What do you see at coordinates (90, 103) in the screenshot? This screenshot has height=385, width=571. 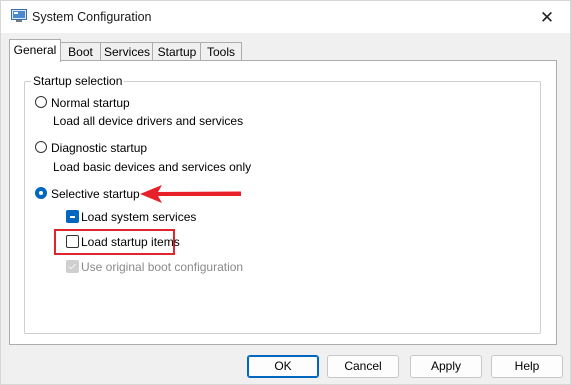 I see `normal-startup-label: Normal startup` at bounding box center [90, 103].